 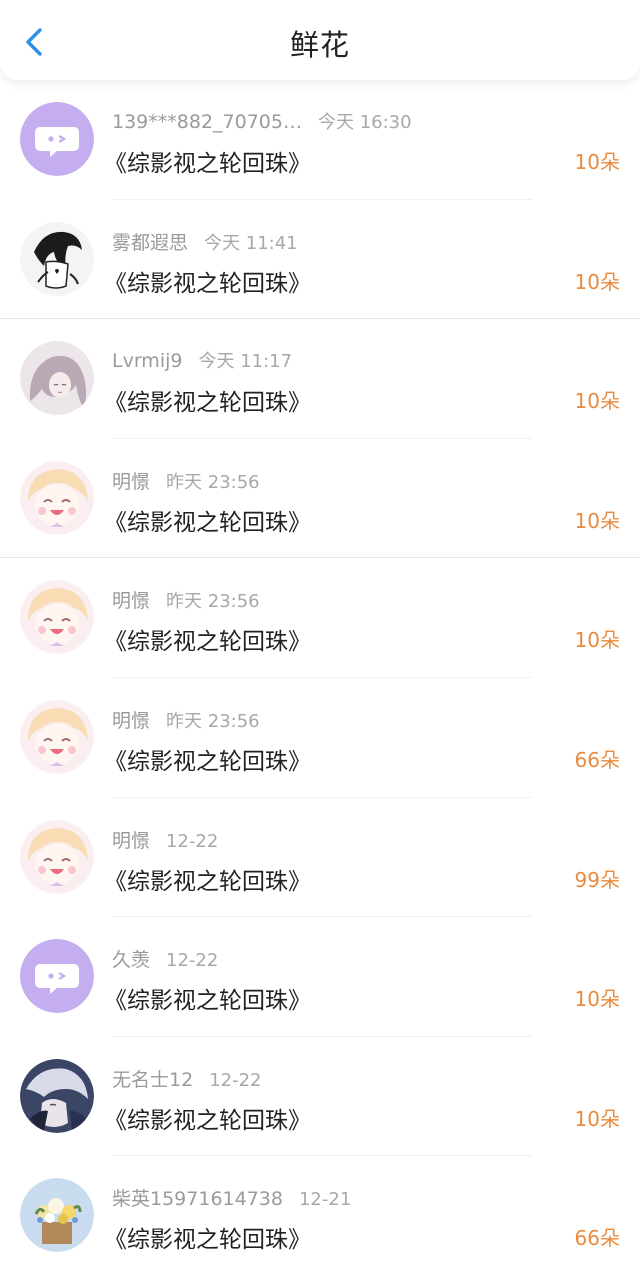 I want to click on user-name: 久羡, so click(x=131, y=960).